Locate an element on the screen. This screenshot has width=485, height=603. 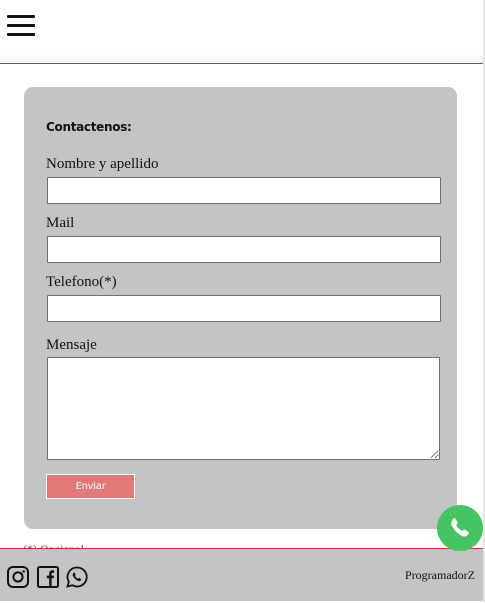
instagram-icon is located at coordinates (18, 577).